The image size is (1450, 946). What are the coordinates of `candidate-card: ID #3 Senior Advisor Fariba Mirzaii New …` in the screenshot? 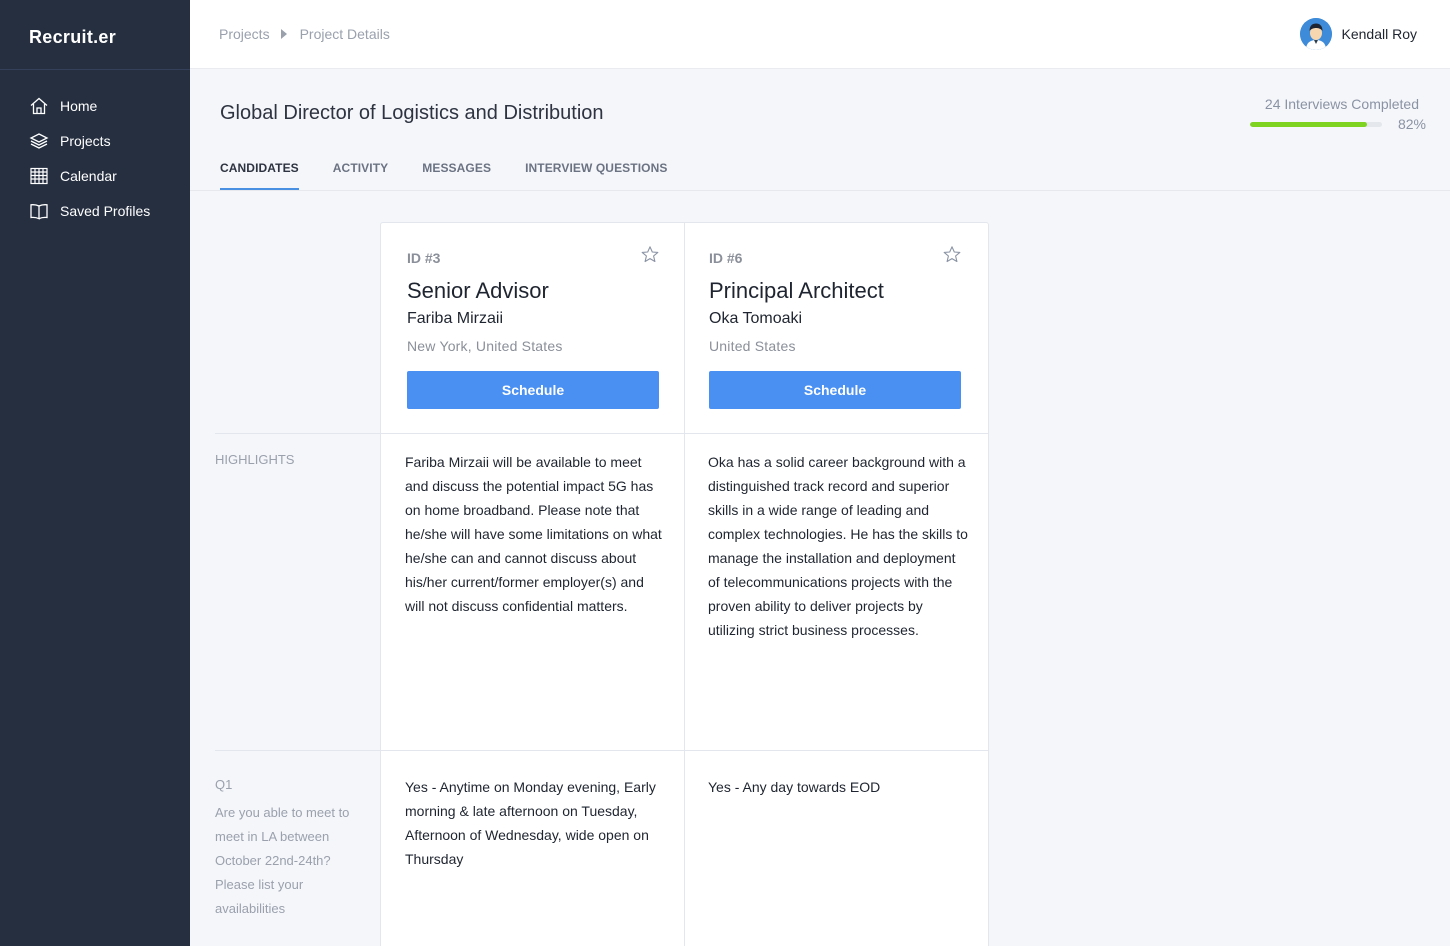 It's located at (532, 328).